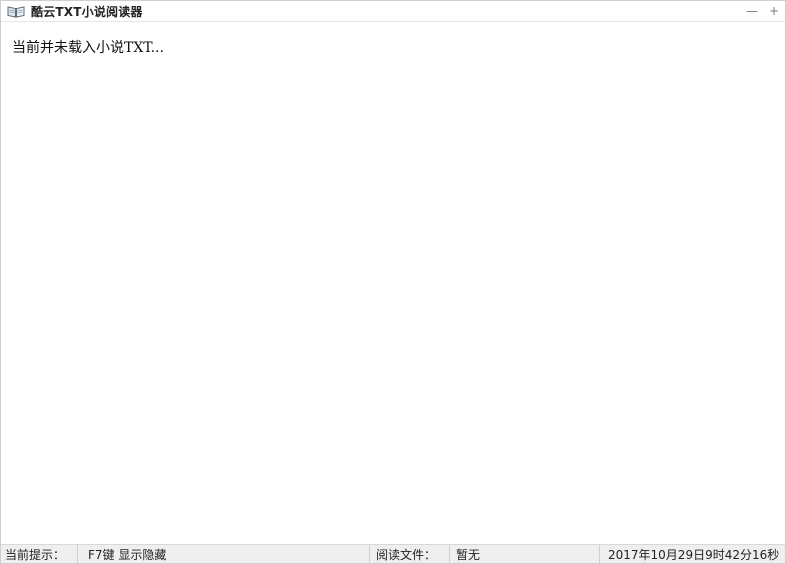 This screenshot has height=564, width=786. What do you see at coordinates (774, 11) in the screenshot?
I see `maximize-button: +` at bounding box center [774, 11].